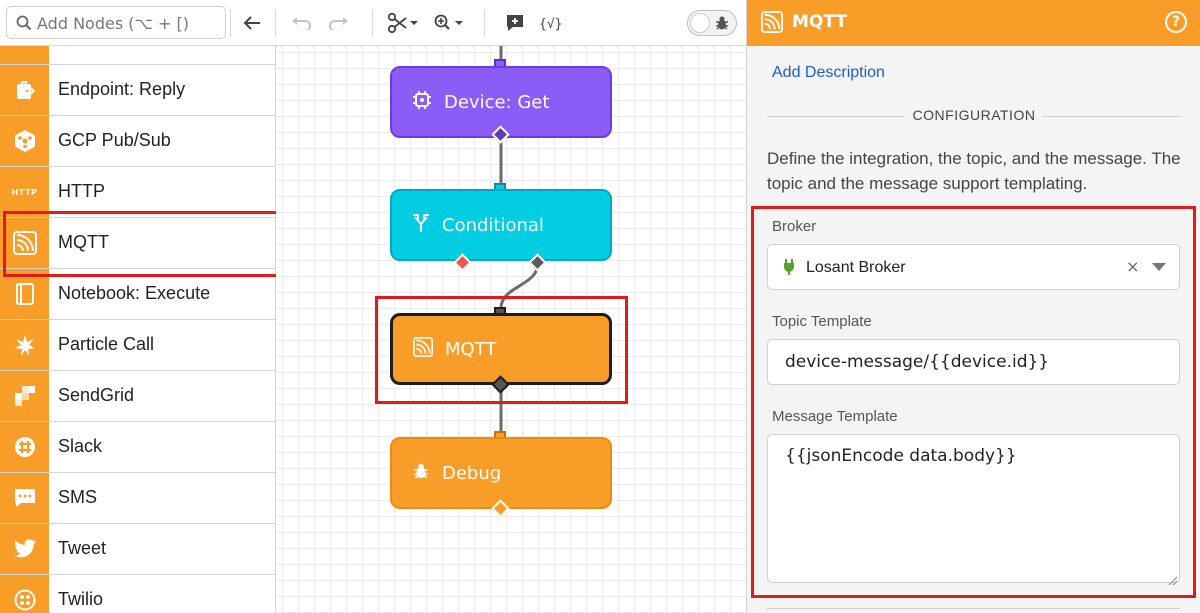 The width and height of the screenshot is (1200, 613). Describe the element at coordinates (24, 141) in the screenshot. I see `gcp-pubsub-icon` at that location.